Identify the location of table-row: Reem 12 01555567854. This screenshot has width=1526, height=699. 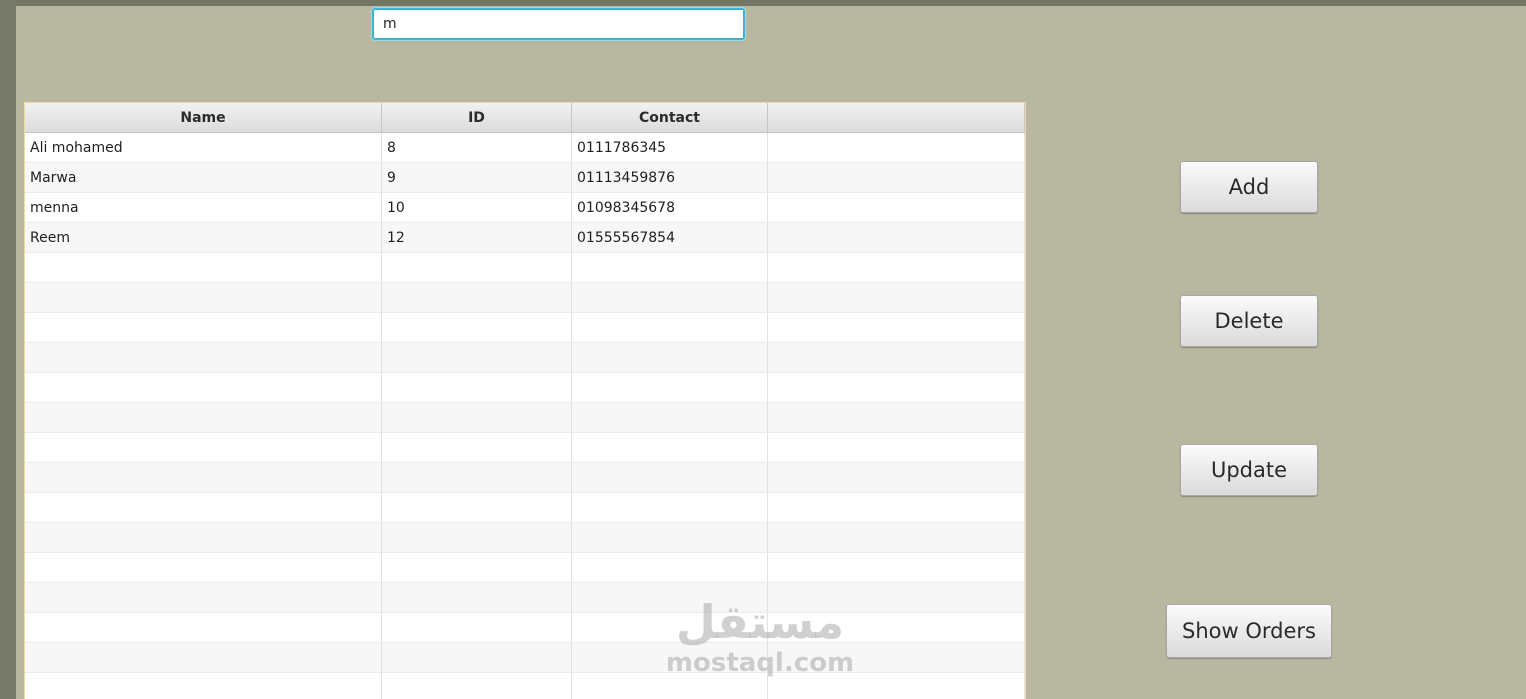
(525, 238).